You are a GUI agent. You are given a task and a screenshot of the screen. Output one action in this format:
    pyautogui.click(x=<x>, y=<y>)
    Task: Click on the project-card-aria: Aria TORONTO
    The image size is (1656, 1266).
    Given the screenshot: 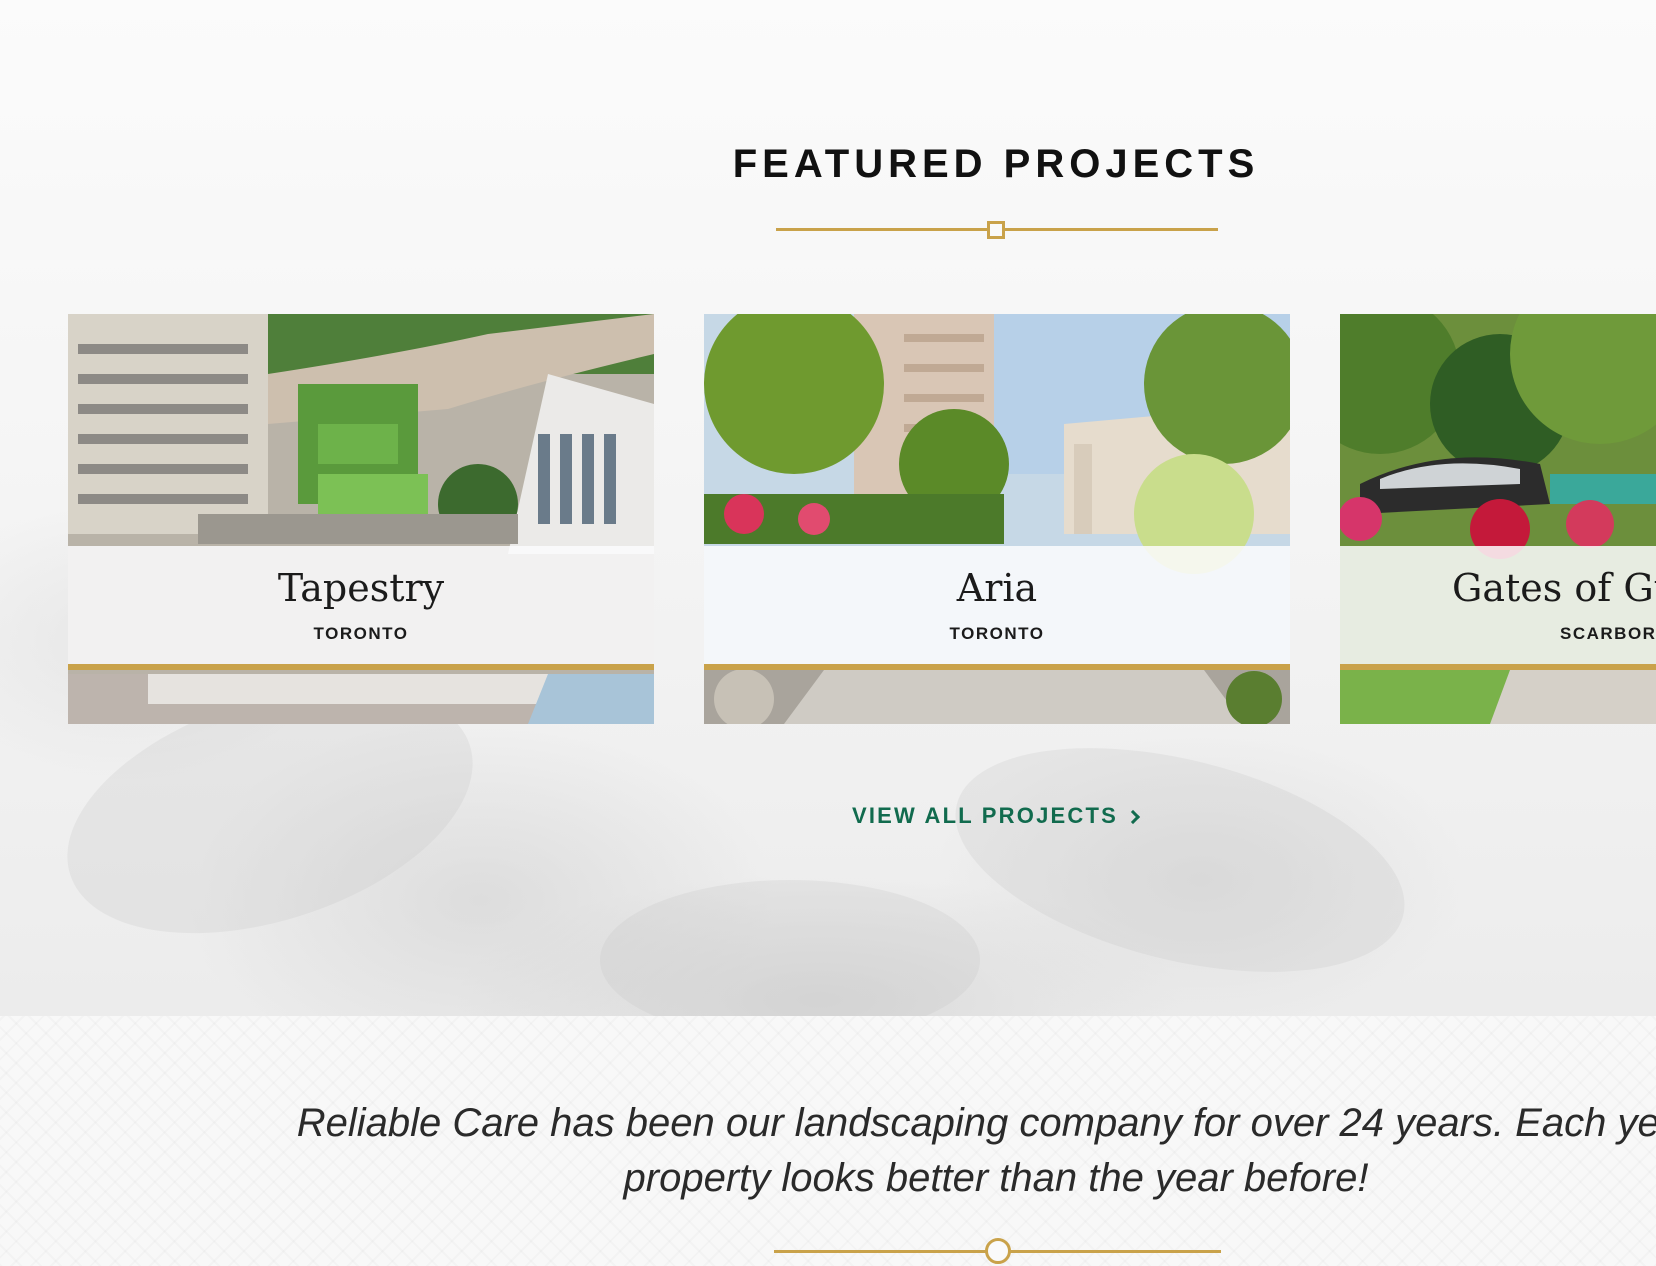 What is the action you would take?
    pyautogui.click(x=997, y=519)
    